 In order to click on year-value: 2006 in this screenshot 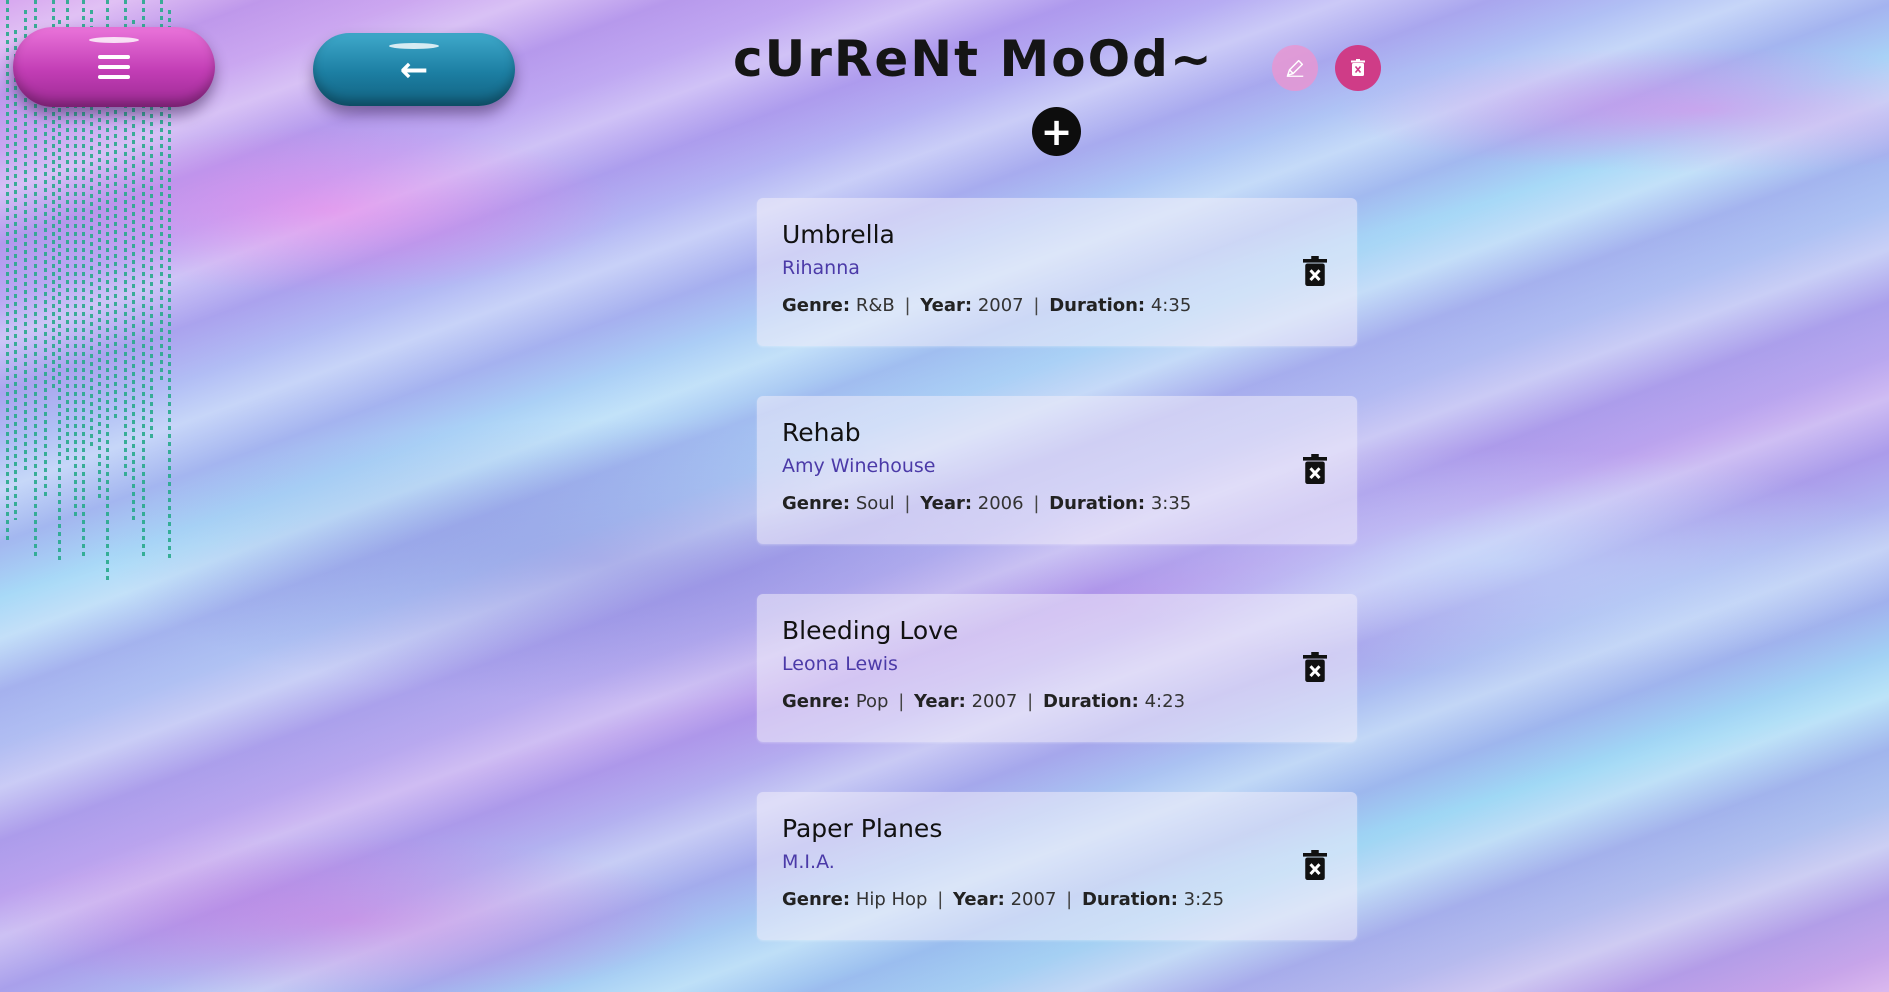, I will do `click(1000, 503)`.